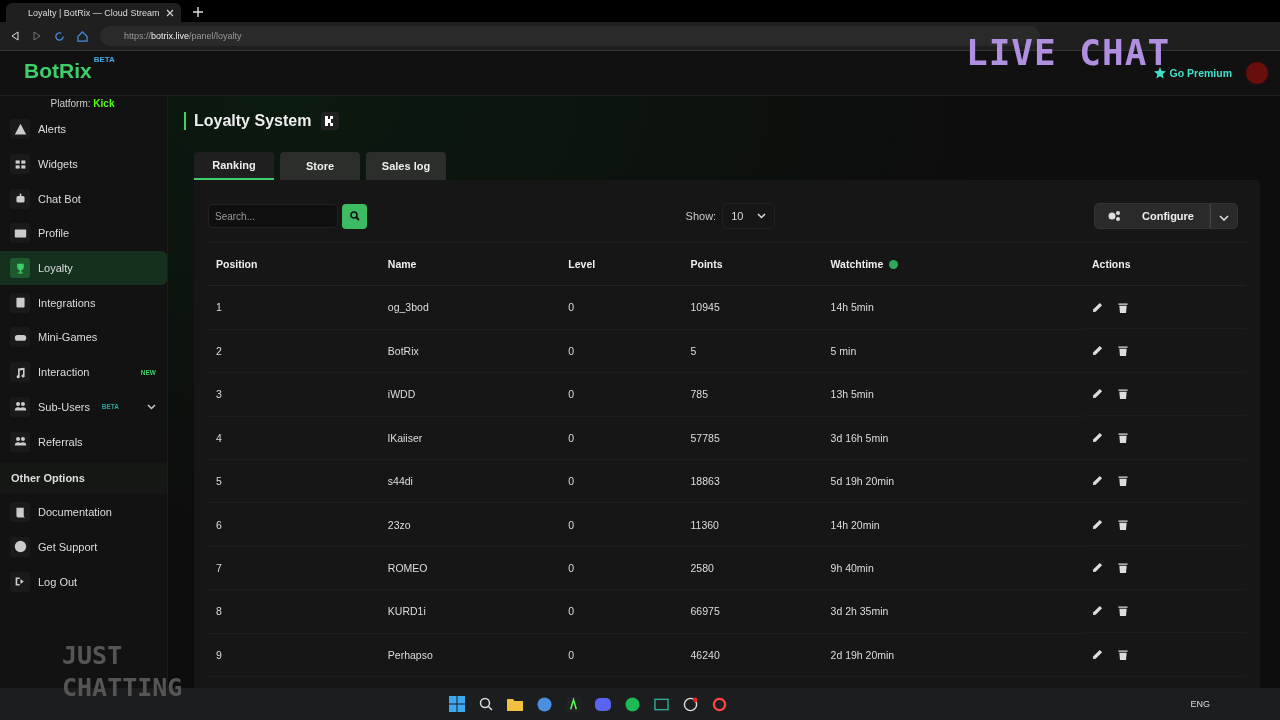 This screenshot has width=1280, height=720. What do you see at coordinates (170, 12) in the screenshot?
I see `close-icon` at bounding box center [170, 12].